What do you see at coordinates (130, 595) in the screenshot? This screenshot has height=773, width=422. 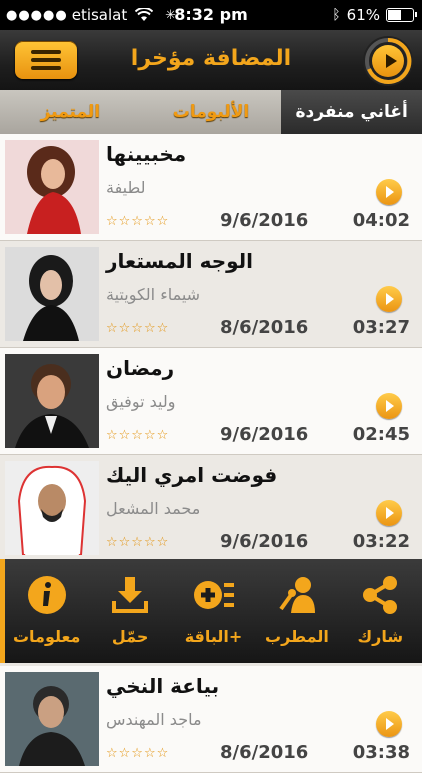 I see `download-icon` at bounding box center [130, 595].